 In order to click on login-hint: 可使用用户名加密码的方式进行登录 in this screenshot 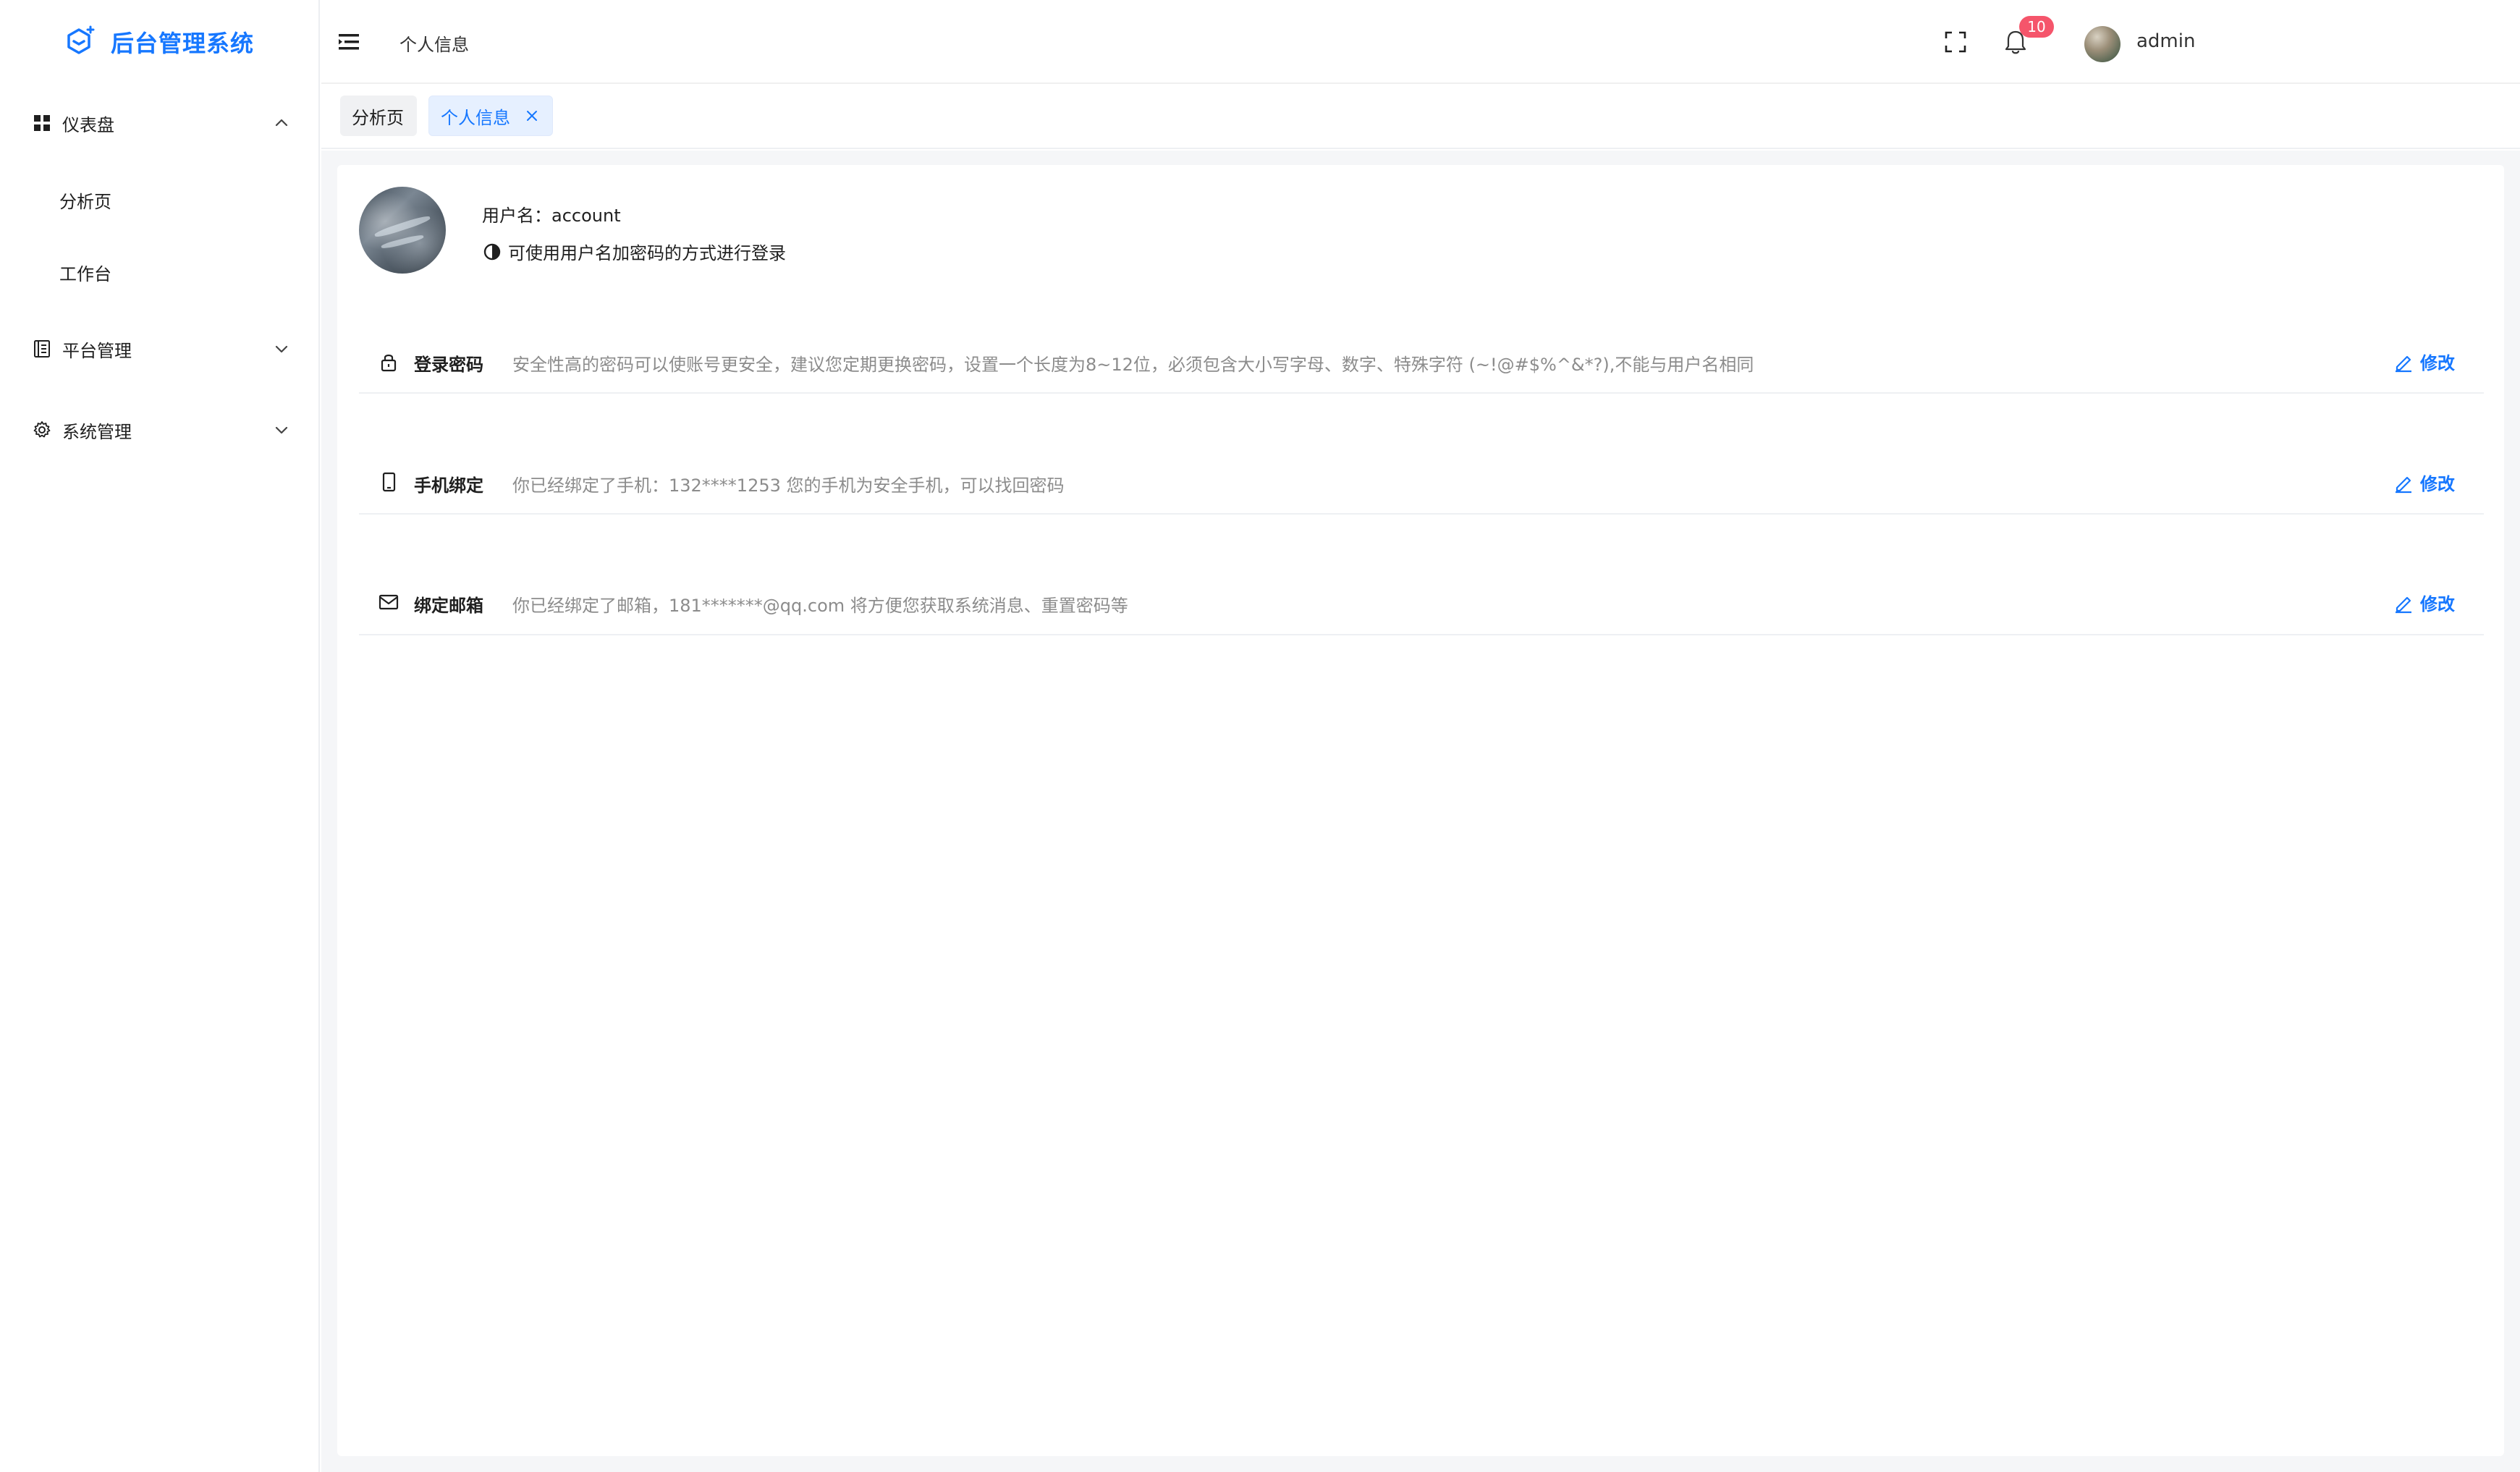, I will do `click(634, 251)`.